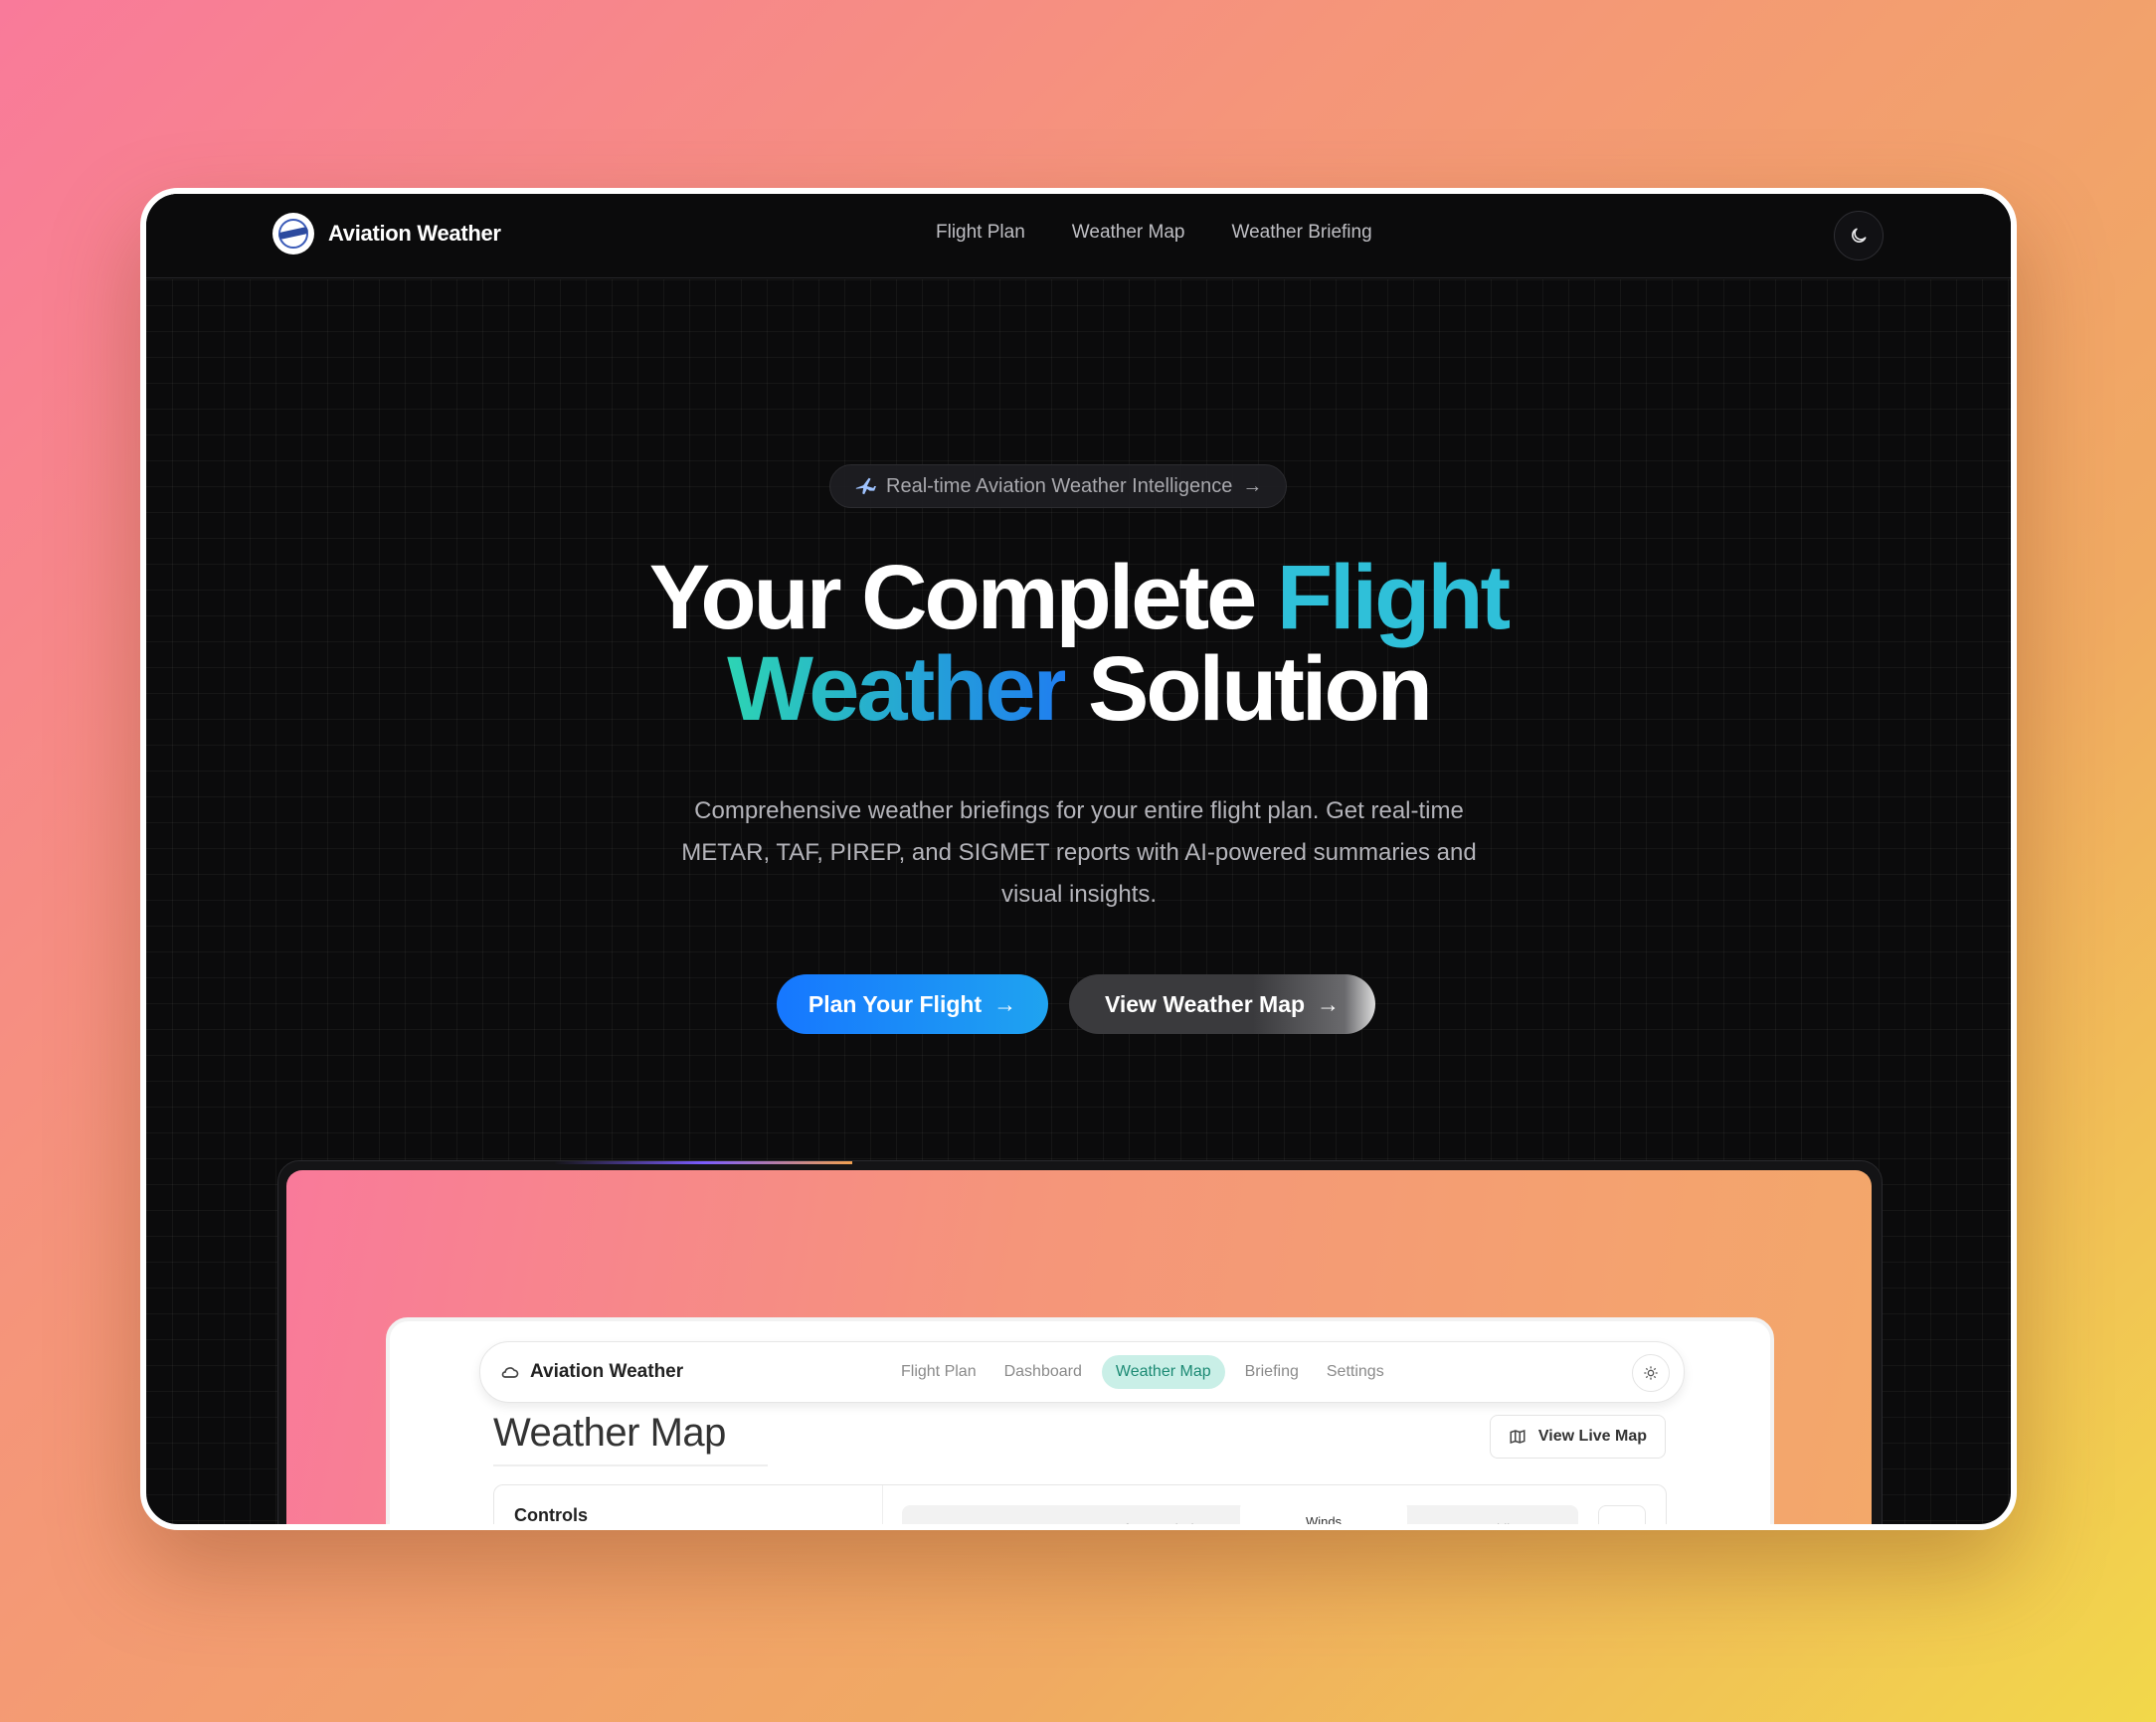  Describe the element at coordinates (1128, 233) in the screenshot. I see `nav-link-weather-map: Weather Map` at that location.